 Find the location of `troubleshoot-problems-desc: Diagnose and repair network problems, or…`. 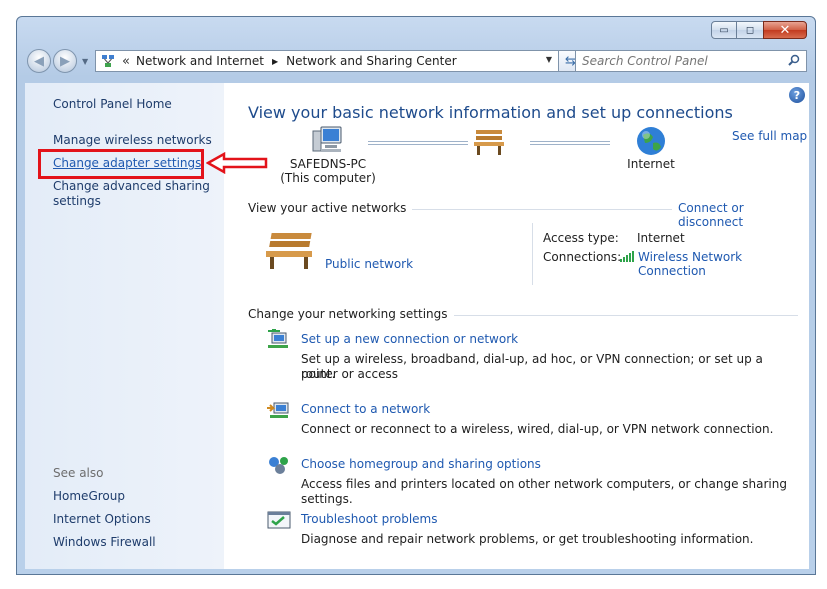

troubleshoot-problems-desc: Diagnose and repair network problems, or… is located at coordinates (527, 539).